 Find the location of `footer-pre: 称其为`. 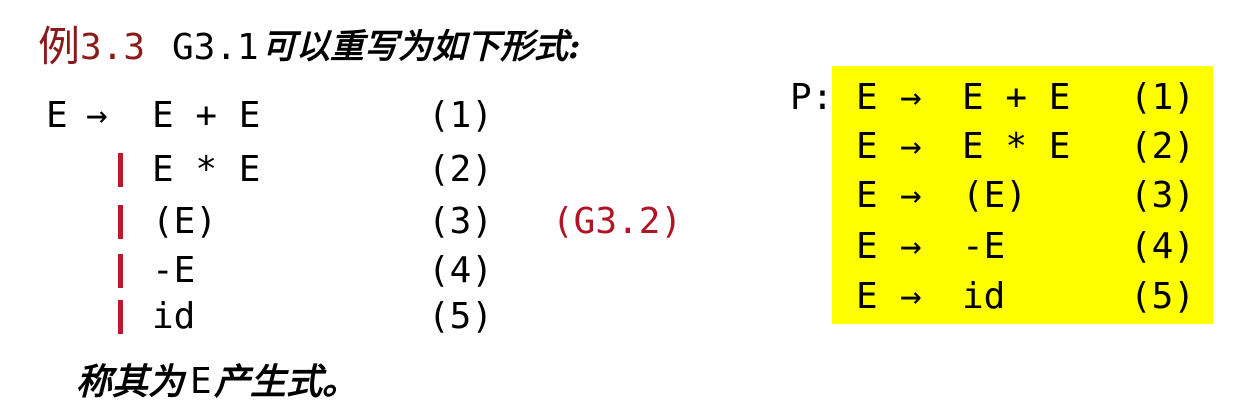

footer-pre: 称其为 is located at coordinates (130, 382).